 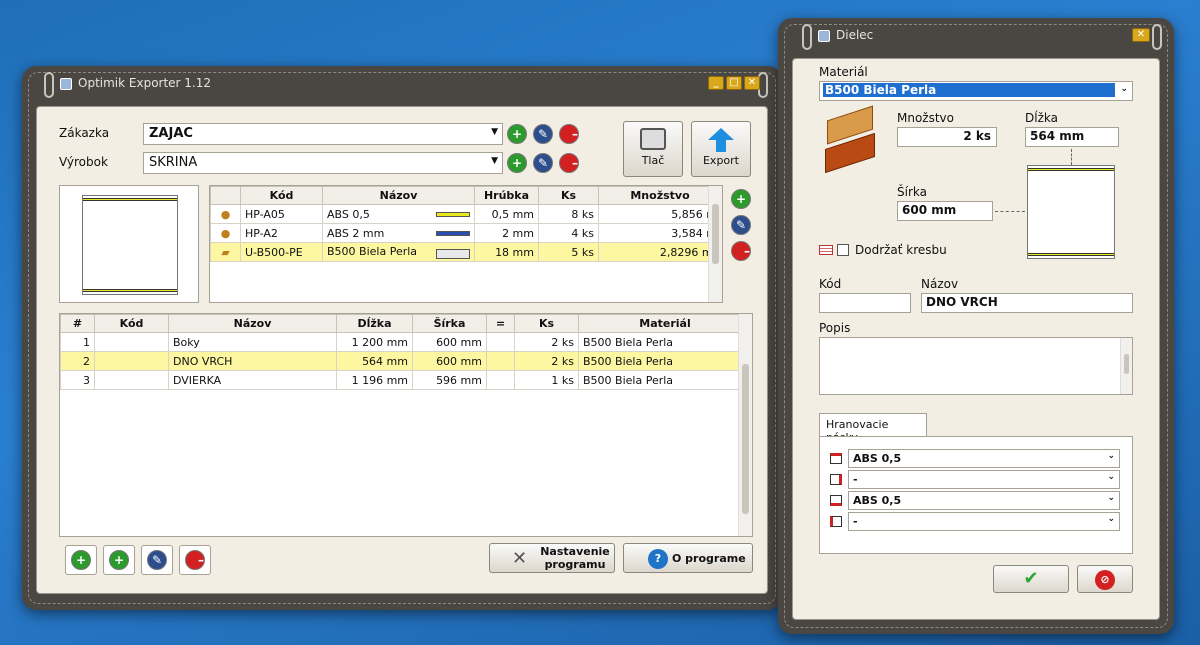 I want to click on add-zakazka-button: +, so click(x=517, y=134).